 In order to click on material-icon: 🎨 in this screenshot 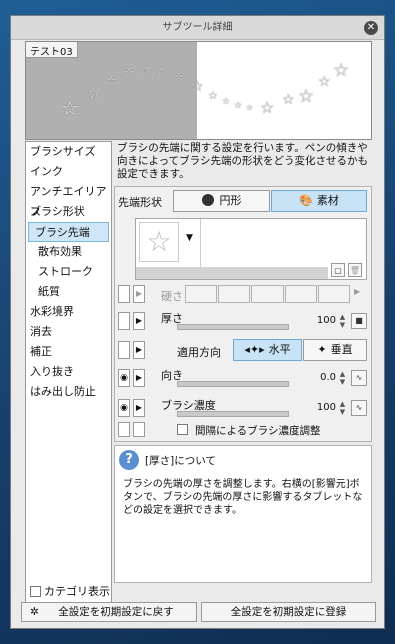, I will do `click(306, 200)`.